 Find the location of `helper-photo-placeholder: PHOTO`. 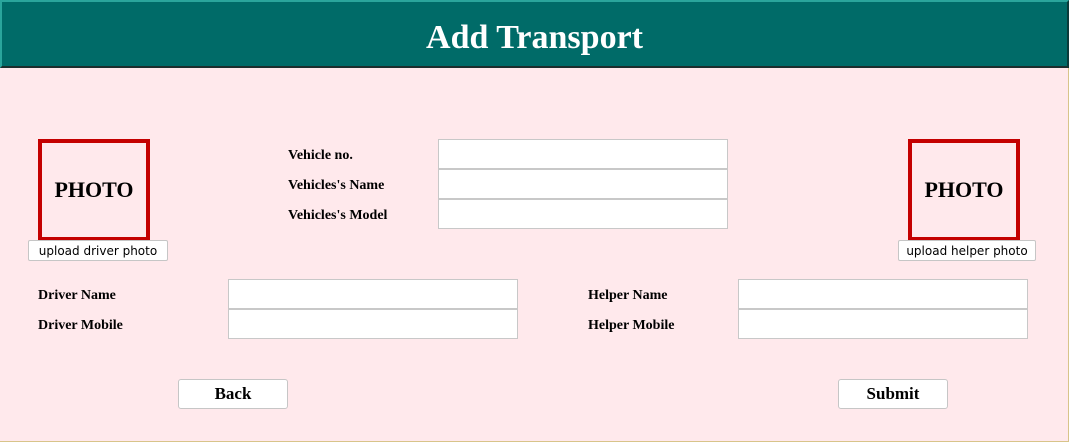

helper-photo-placeholder: PHOTO is located at coordinates (964, 190).